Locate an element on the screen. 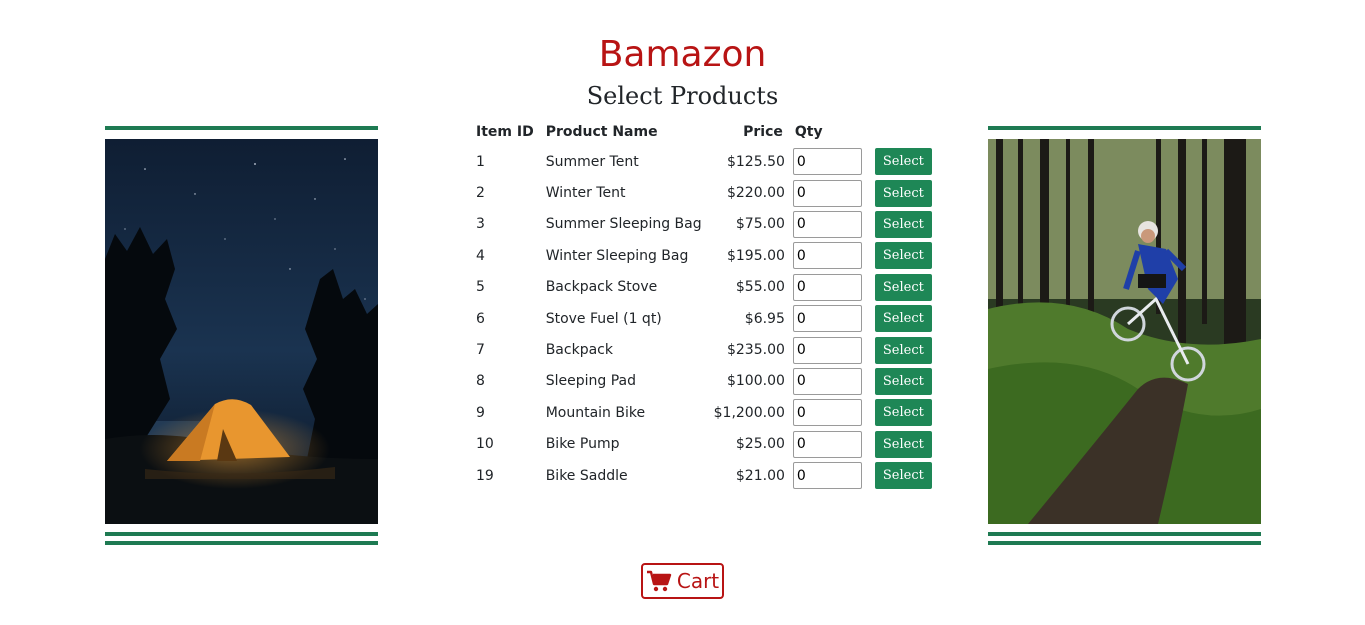 This screenshot has width=1365, height=625. table-row: 4 Winter Sleeping Bag $195.00 Select is located at coordinates (704, 255).